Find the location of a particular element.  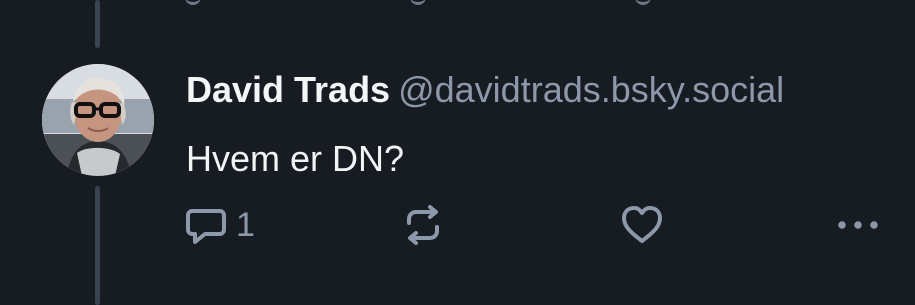

like-button is located at coordinates (642, 225).